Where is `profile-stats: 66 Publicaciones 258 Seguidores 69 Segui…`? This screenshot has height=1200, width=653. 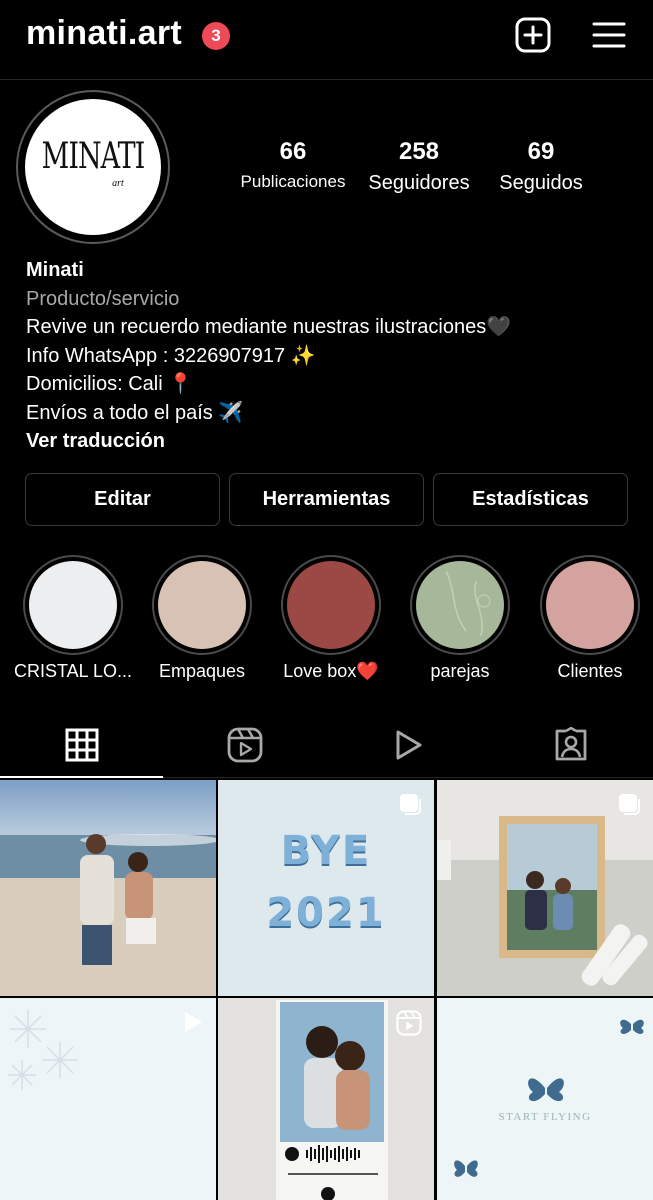
profile-stats: 66 Publicaciones 258 Seguidores 69 Segui… is located at coordinates (415, 166).